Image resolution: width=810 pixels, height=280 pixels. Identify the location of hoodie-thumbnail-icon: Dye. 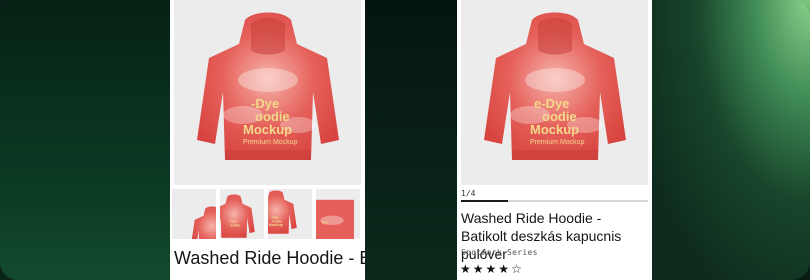
(335, 219).